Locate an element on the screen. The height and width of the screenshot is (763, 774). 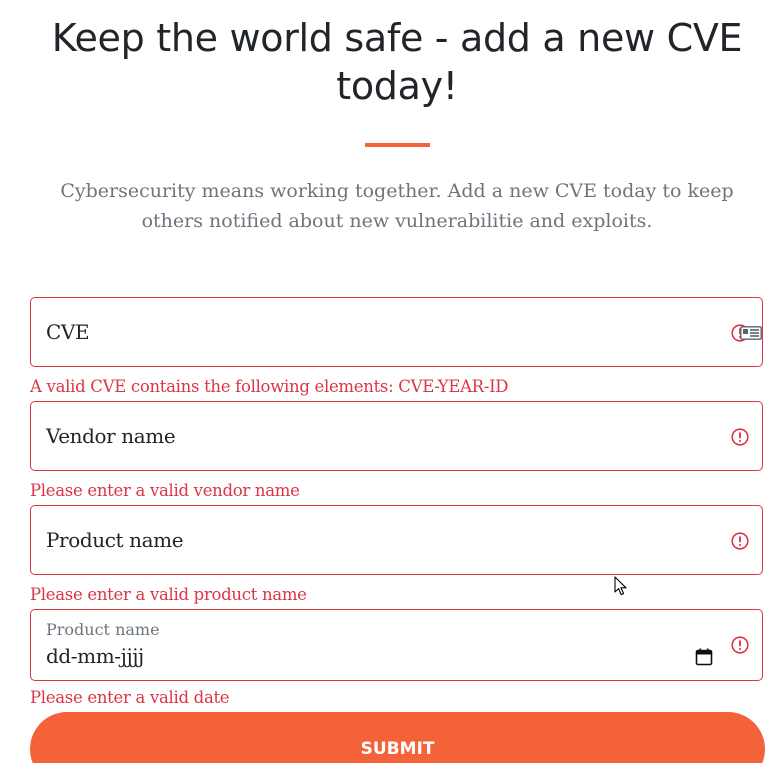
cve-input-placeholder: CVE is located at coordinates (68, 332).